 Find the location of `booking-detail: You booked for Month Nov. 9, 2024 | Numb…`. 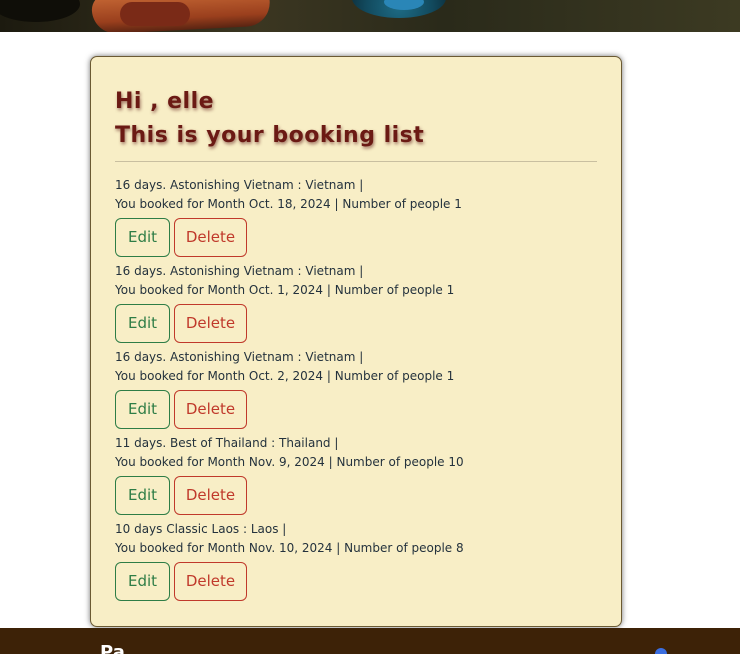

booking-detail: You booked for Month Nov. 9, 2024 | Numb… is located at coordinates (289, 462).